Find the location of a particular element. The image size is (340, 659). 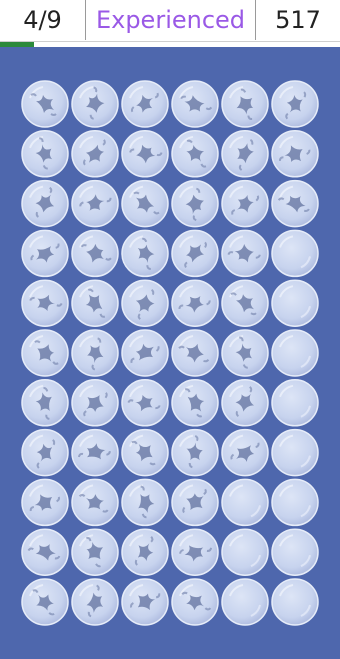

score-text: 517 is located at coordinates (298, 20).